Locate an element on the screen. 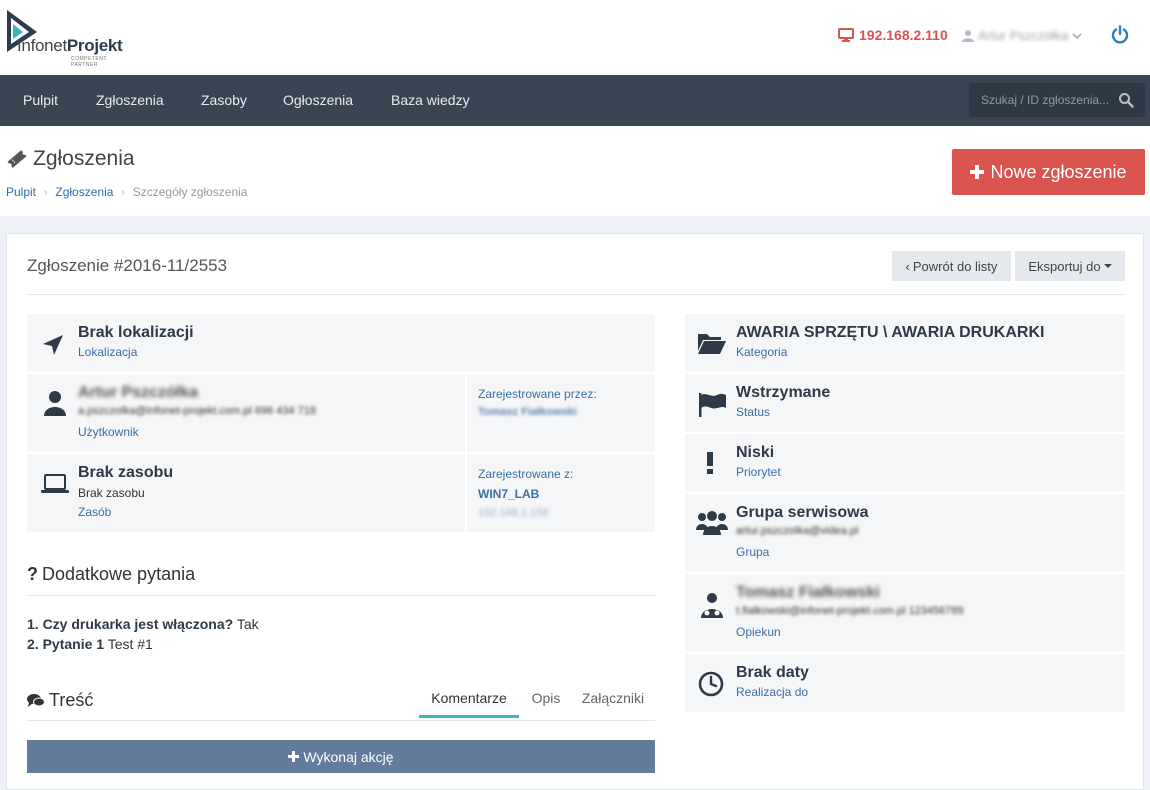 The height and width of the screenshot is (790, 1150). question-item: 1. Czy drukarka jest włączona? Tak is located at coordinates (143, 624).